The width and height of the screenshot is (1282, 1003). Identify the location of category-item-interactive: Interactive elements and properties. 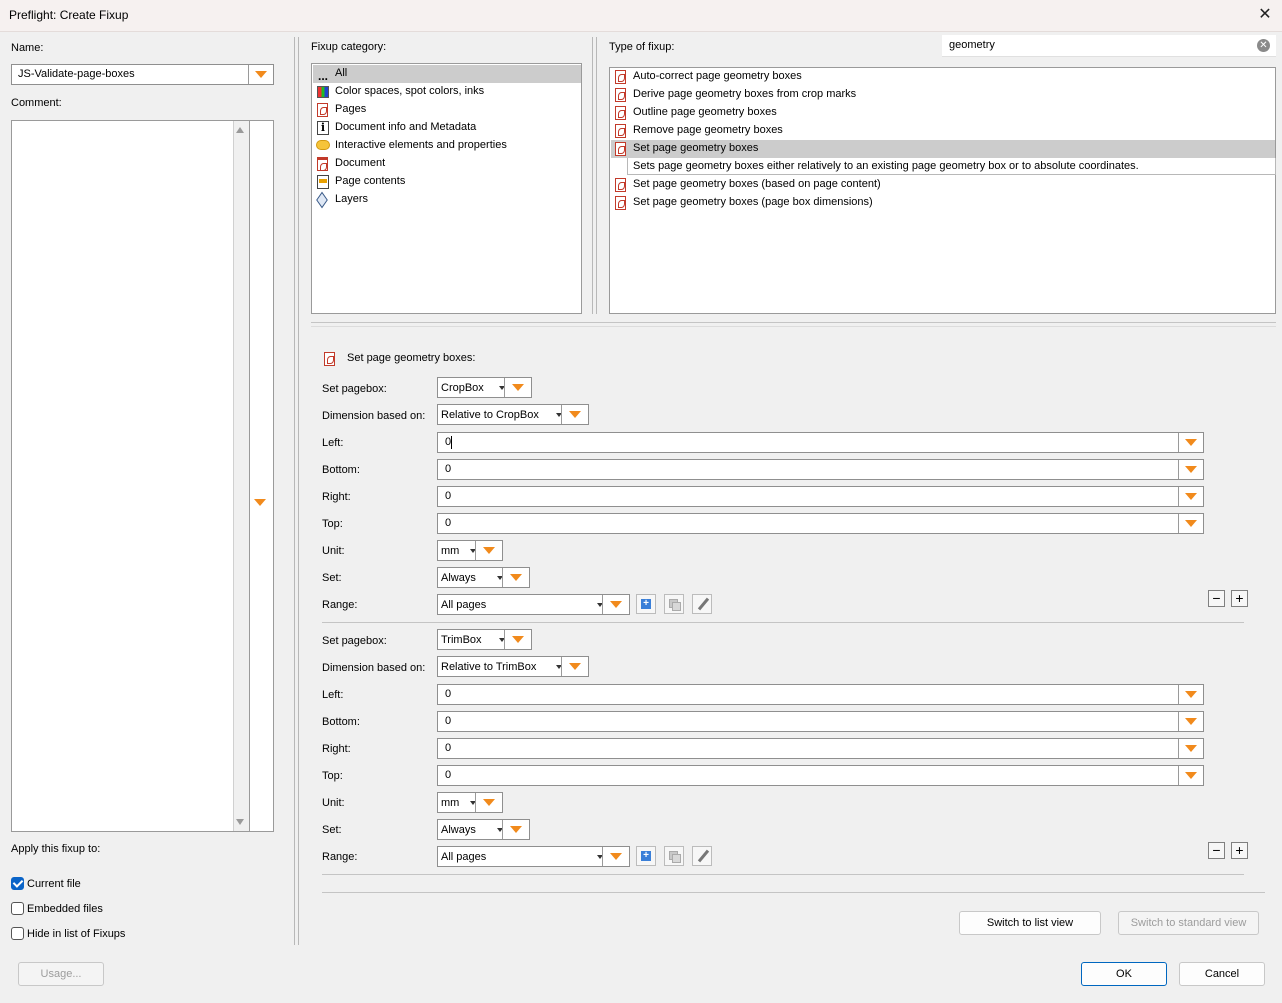
(446, 146).